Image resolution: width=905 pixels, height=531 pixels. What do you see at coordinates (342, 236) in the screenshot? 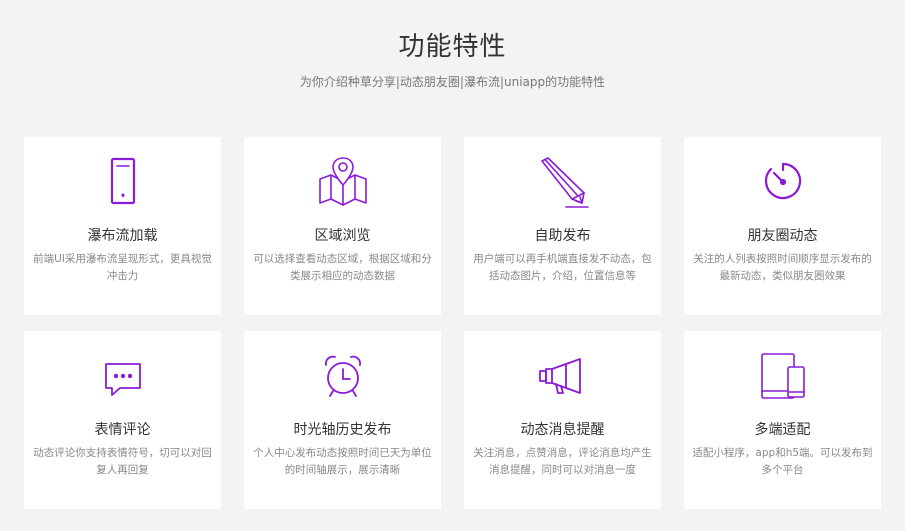
I see `feature-name: 区域浏览` at bounding box center [342, 236].